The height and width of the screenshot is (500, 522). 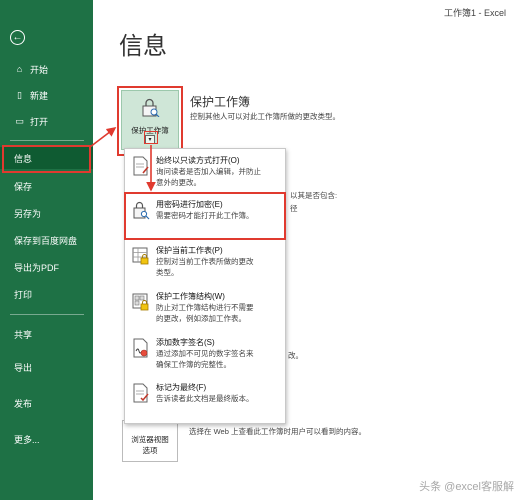 I want to click on annotation-arrows, so click(x=122, y=159).